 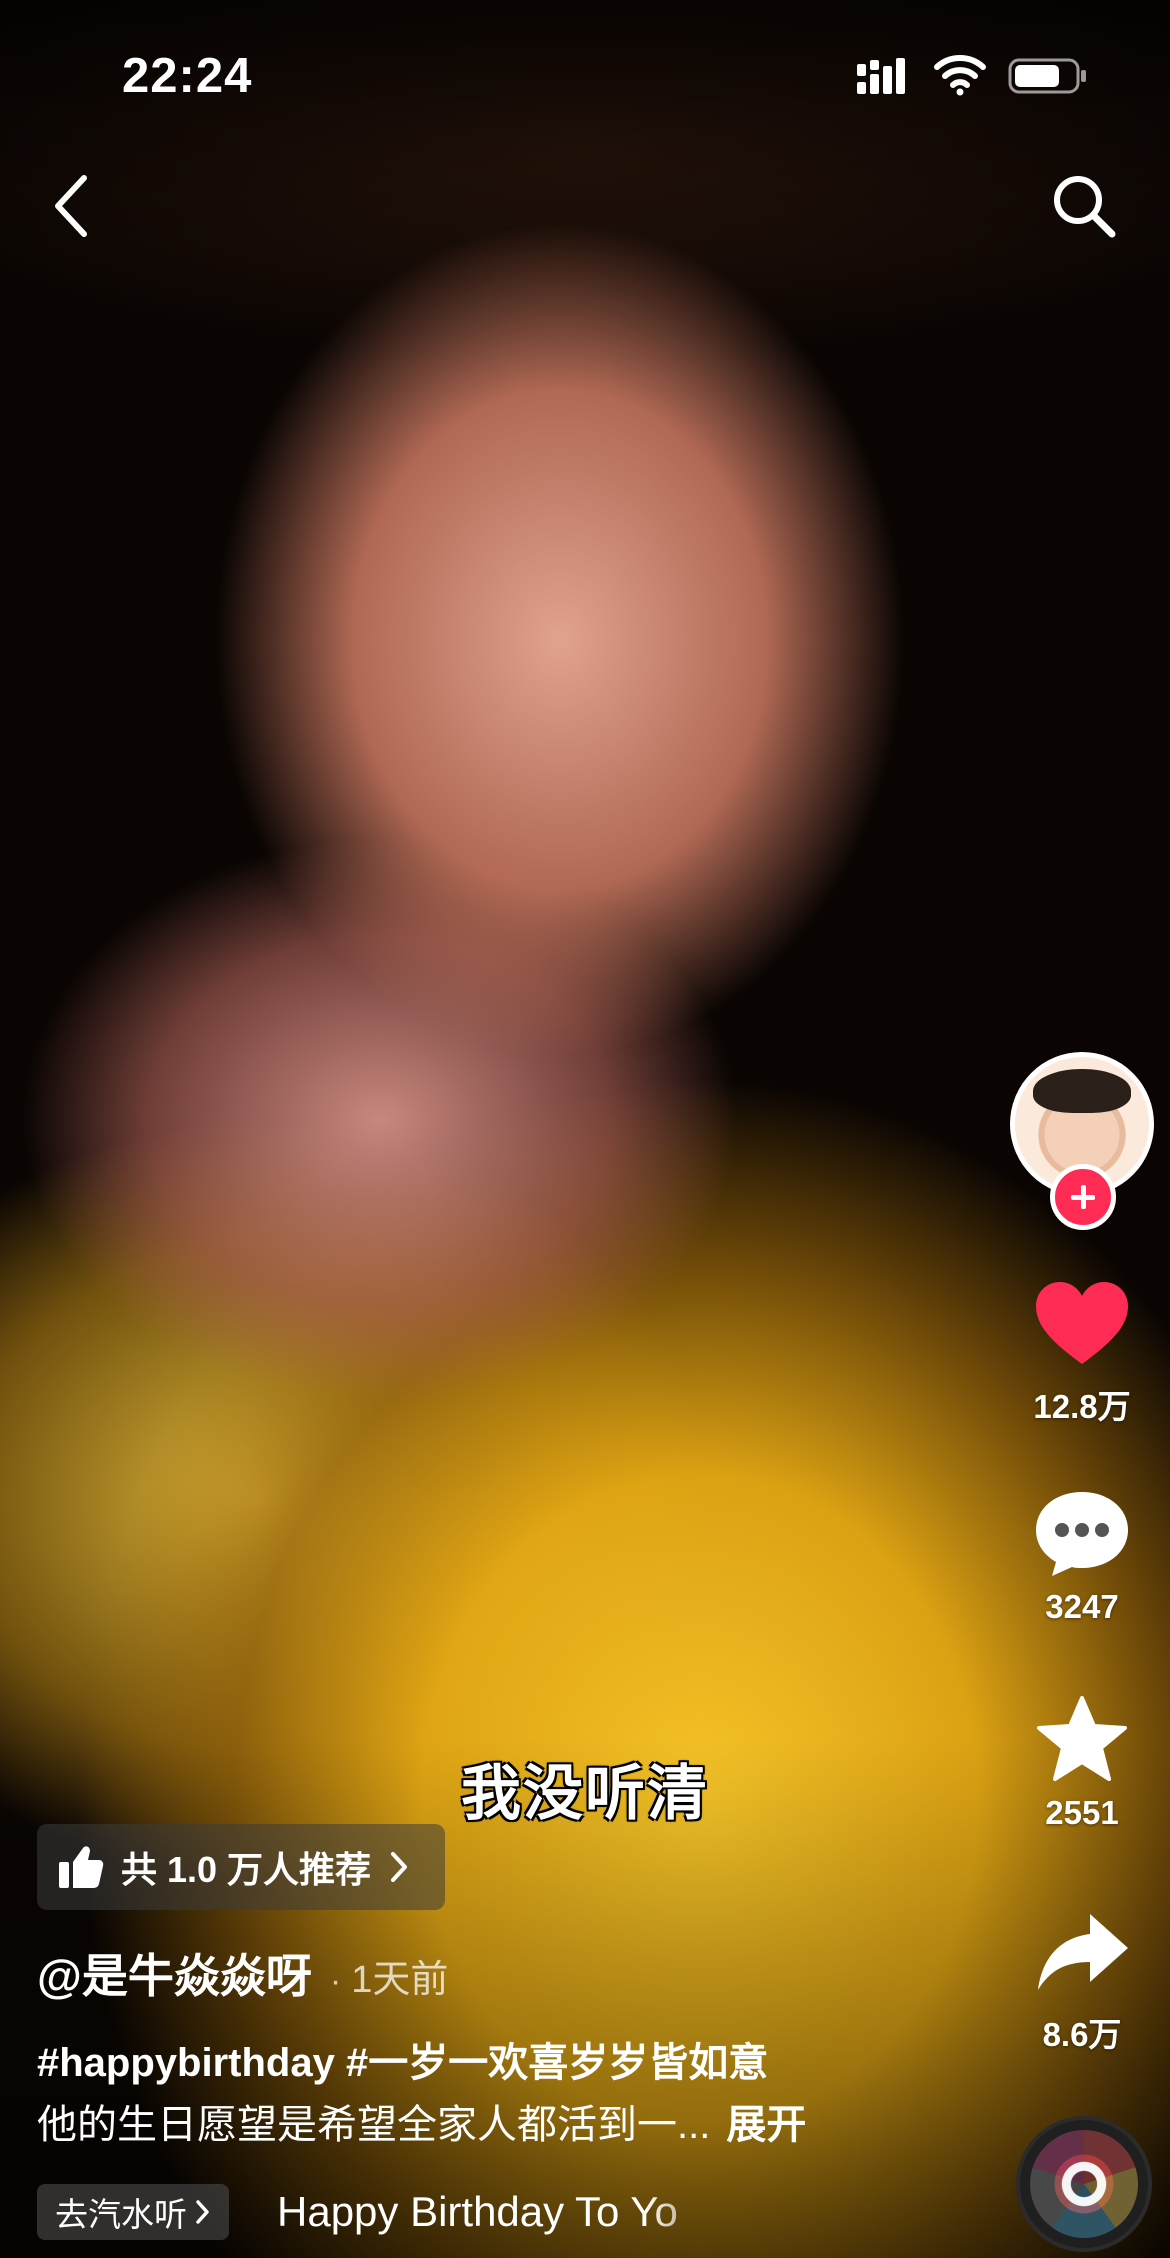 What do you see at coordinates (1082, 1091) in the screenshot?
I see `avatar-hair` at bounding box center [1082, 1091].